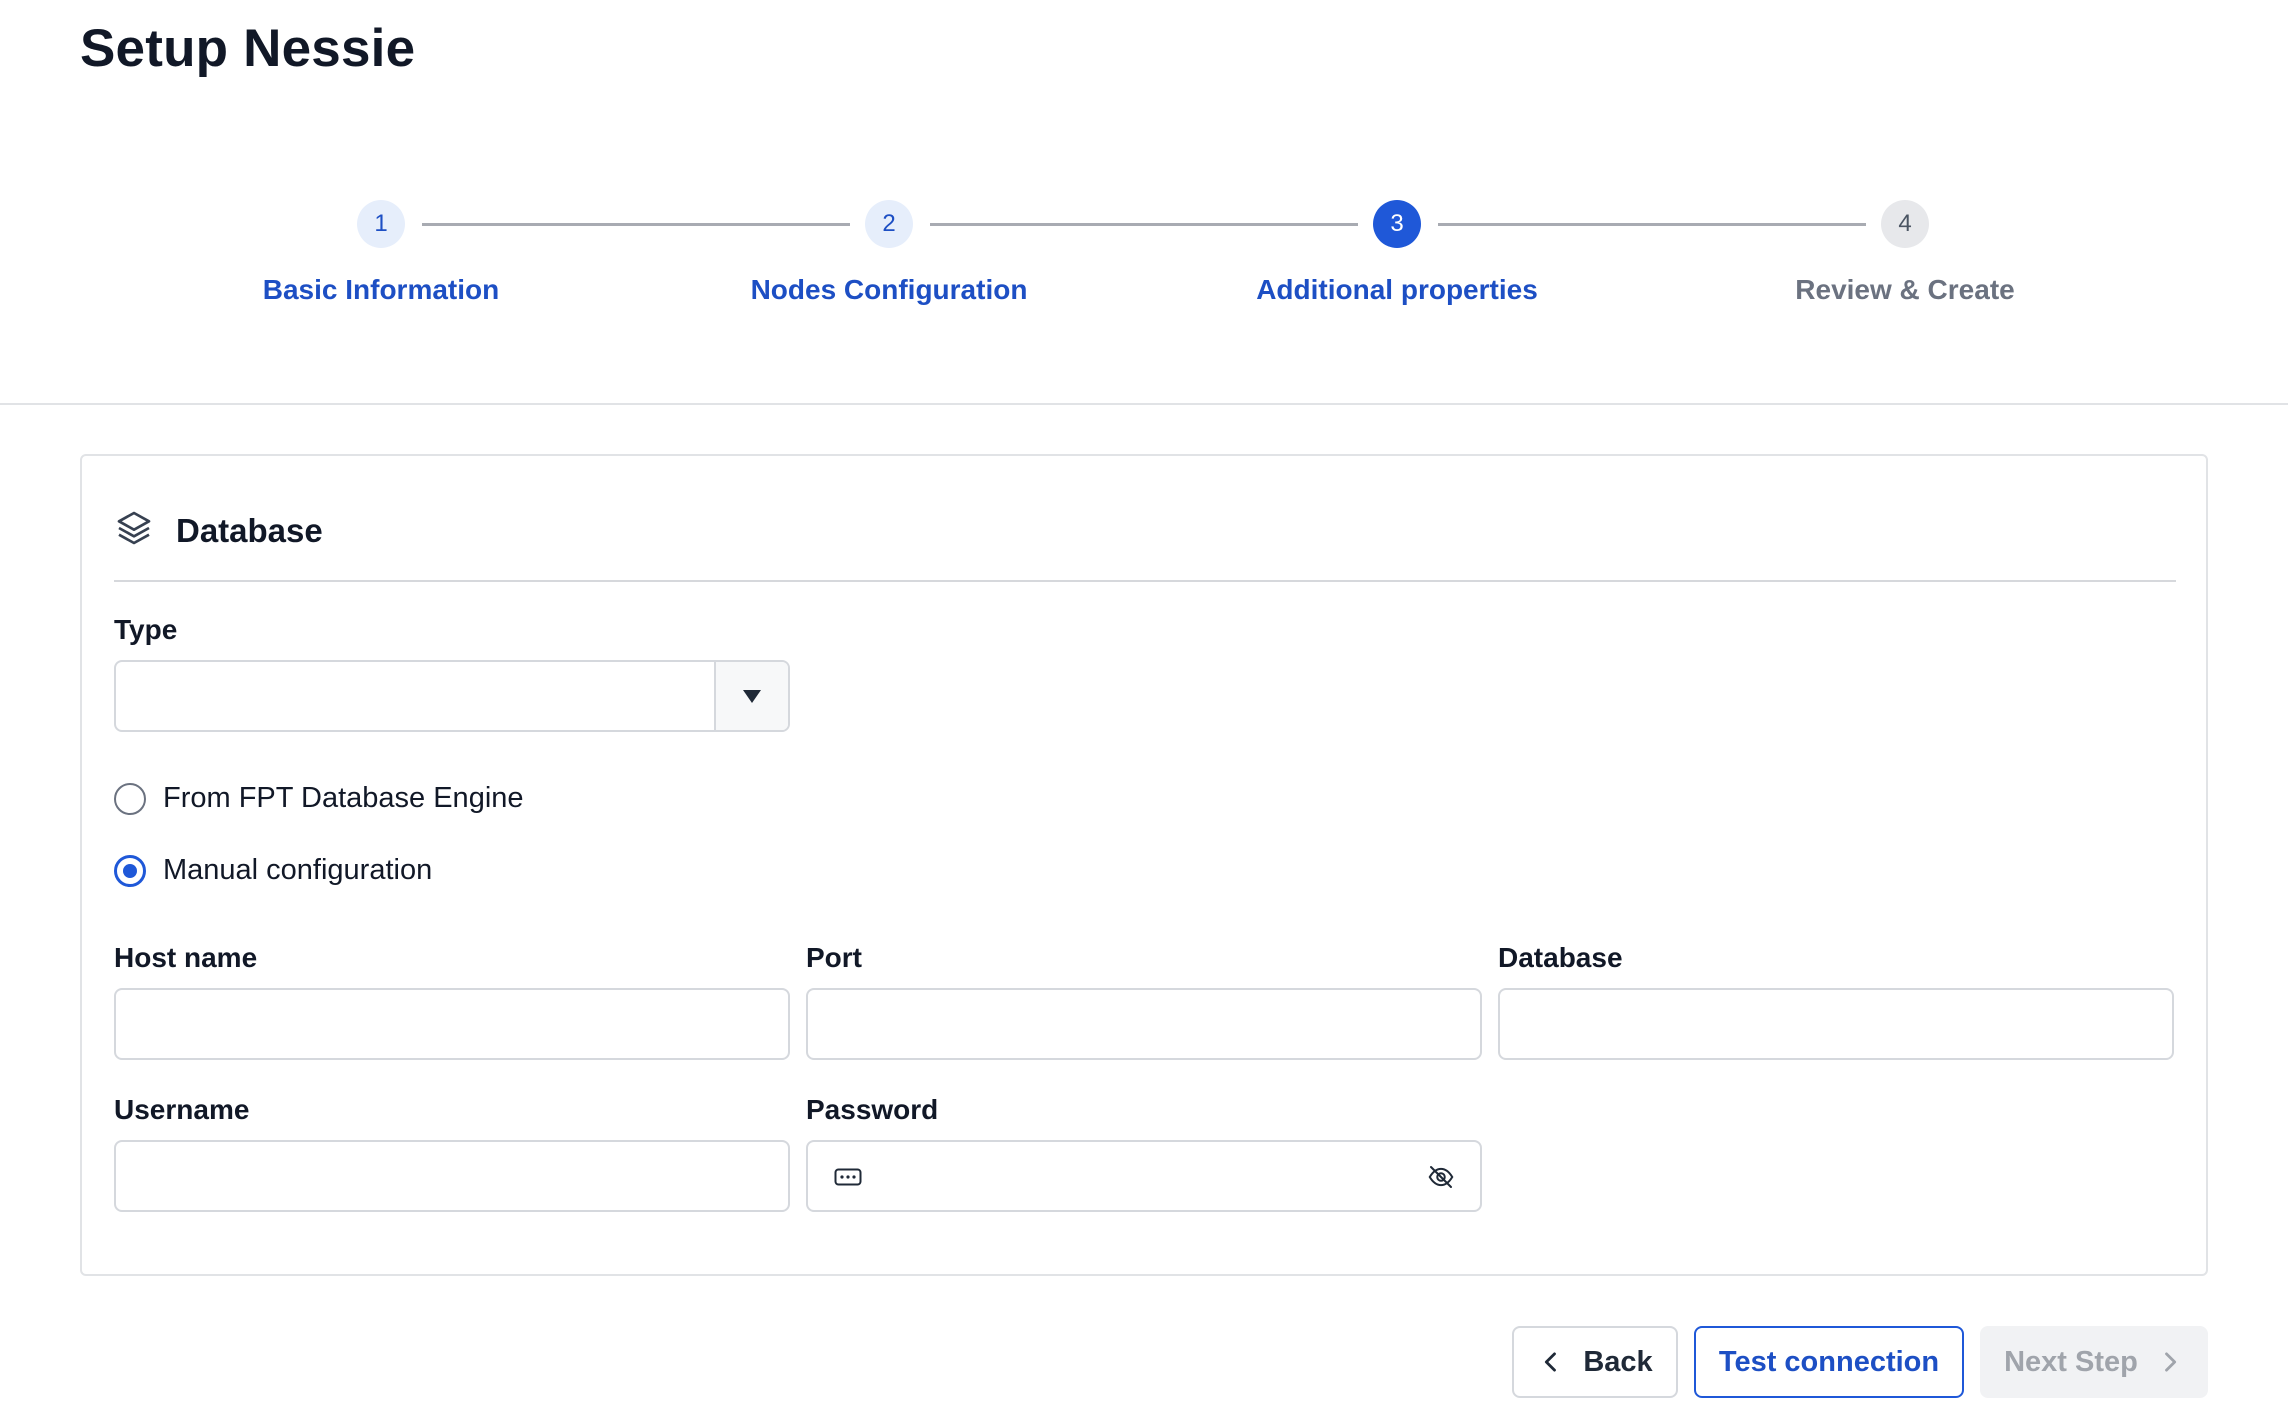 The image size is (2288, 1410). What do you see at coordinates (1618, 1361) in the screenshot?
I see `back-label: Back` at bounding box center [1618, 1361].